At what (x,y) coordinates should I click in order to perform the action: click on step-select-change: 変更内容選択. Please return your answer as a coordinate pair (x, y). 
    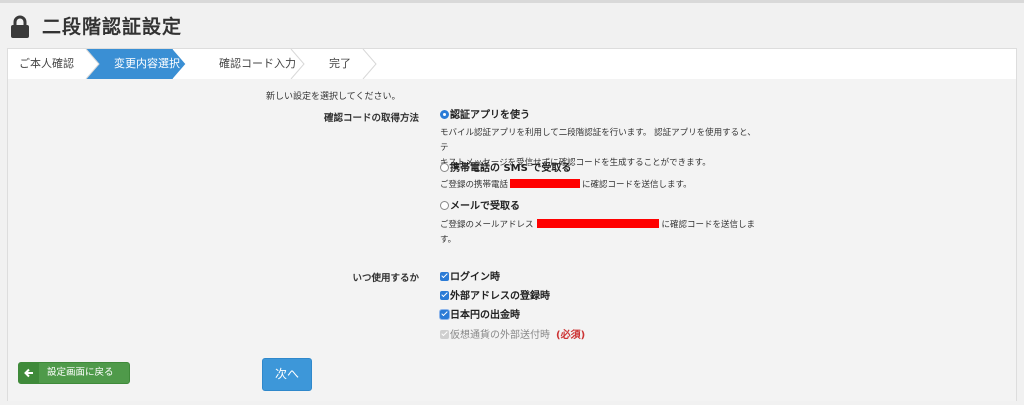
    Looking at the image, I should click on (147, 63).